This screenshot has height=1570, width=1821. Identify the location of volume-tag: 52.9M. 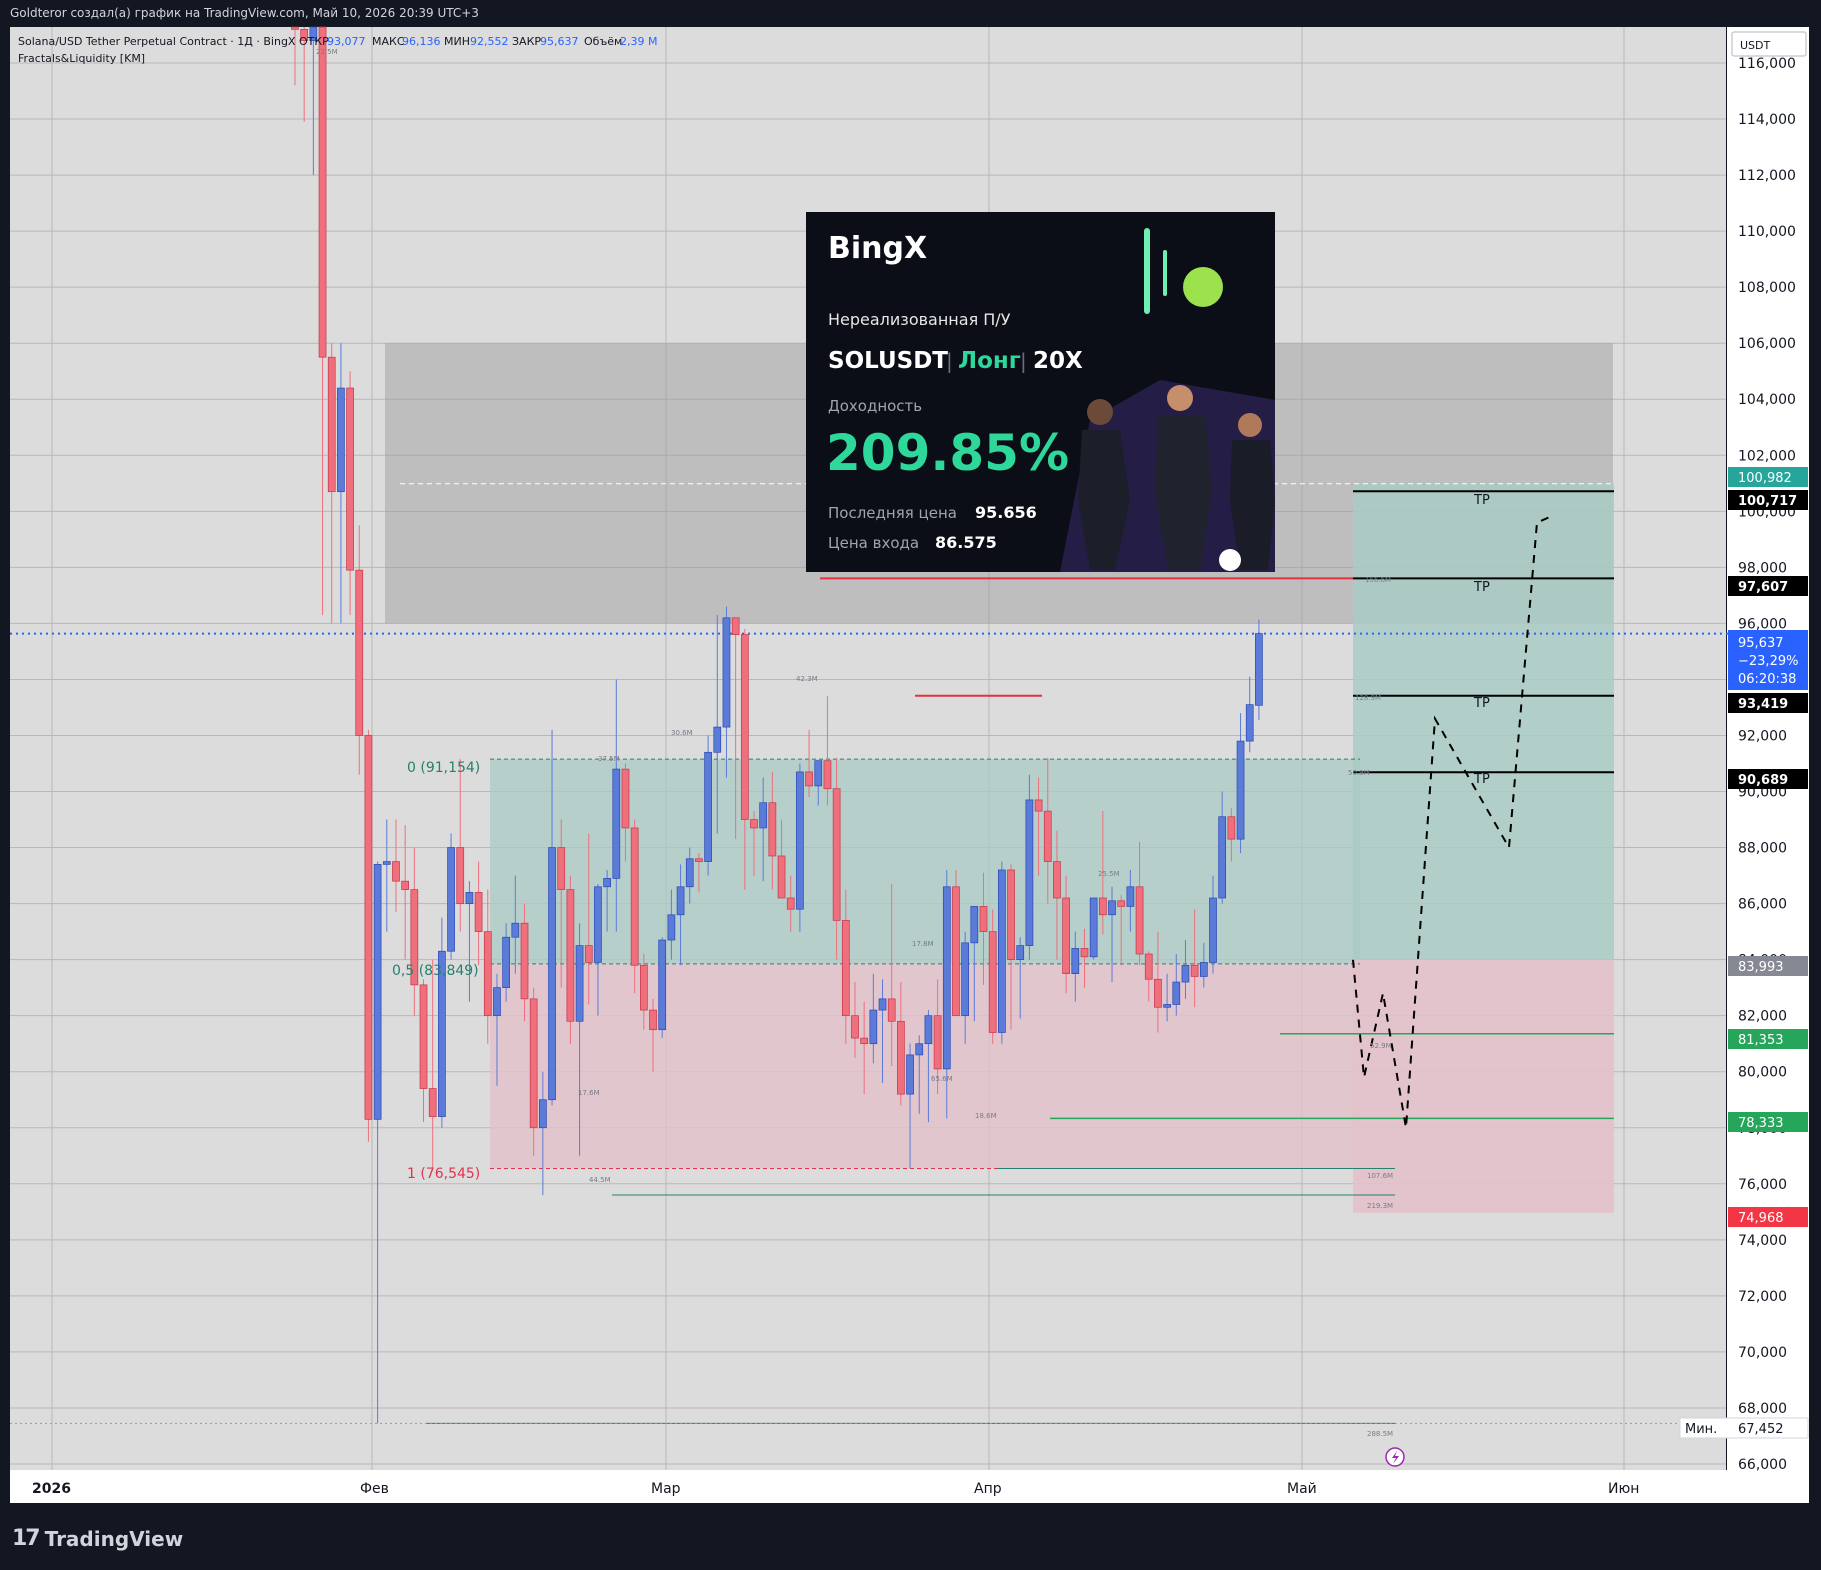
(1381, 1046).